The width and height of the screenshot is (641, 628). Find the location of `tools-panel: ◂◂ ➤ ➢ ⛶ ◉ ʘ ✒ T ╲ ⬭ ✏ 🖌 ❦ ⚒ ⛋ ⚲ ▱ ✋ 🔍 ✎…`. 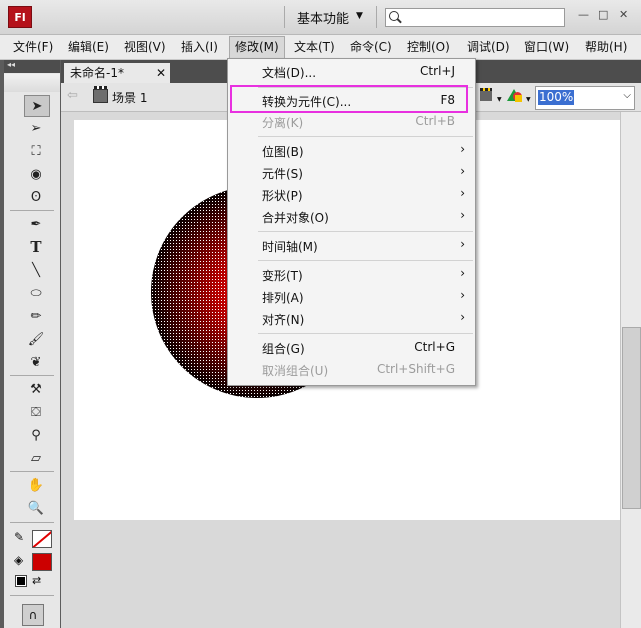

tools-panel: ◂◂ ➤ ➢ ⛶ ◉ ʘ ✒ T ╲ ⬭ ✏ 🖌 ❦ ⚒ ⛋ ⚲ ▱ ✋ 🔍 ✎… is located at coordinates (32, 344).